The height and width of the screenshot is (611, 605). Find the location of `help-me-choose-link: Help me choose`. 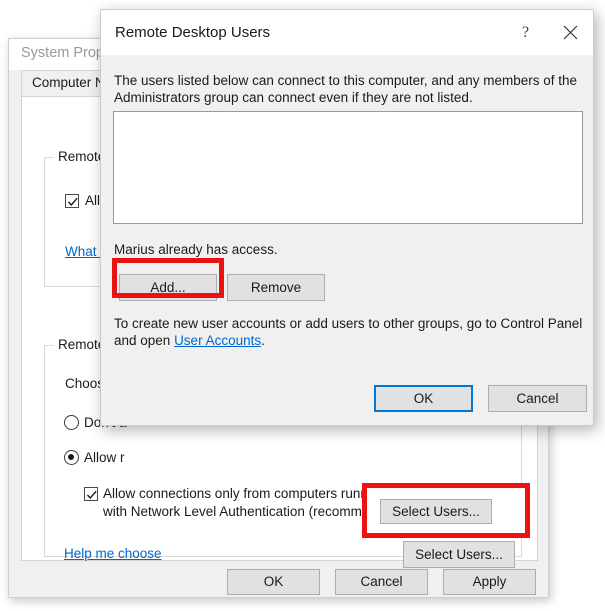

help-me-choose-link: Help me choose is located at coordinates (113, 553).